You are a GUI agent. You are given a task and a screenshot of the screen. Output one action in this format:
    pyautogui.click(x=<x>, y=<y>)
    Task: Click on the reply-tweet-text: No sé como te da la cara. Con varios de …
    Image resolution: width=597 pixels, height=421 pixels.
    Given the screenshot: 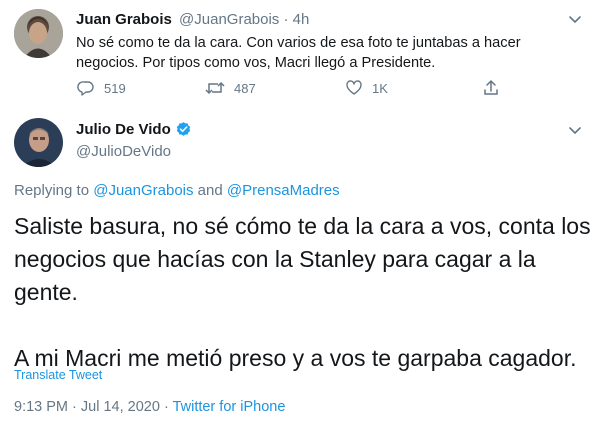 What is the action you would take?
    pyautogui.click(x=298, y=53)
    